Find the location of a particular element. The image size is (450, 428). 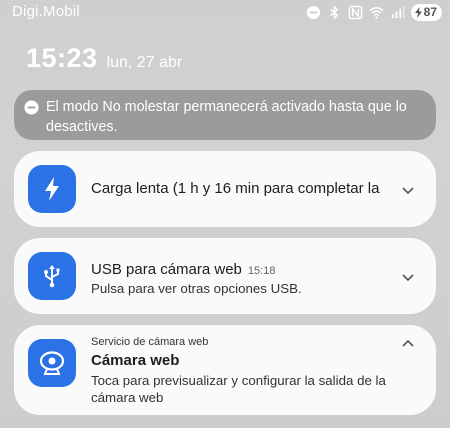

lockscreen-clock: 15:23 lun, 27 abr is located at coordinates (104, 58).